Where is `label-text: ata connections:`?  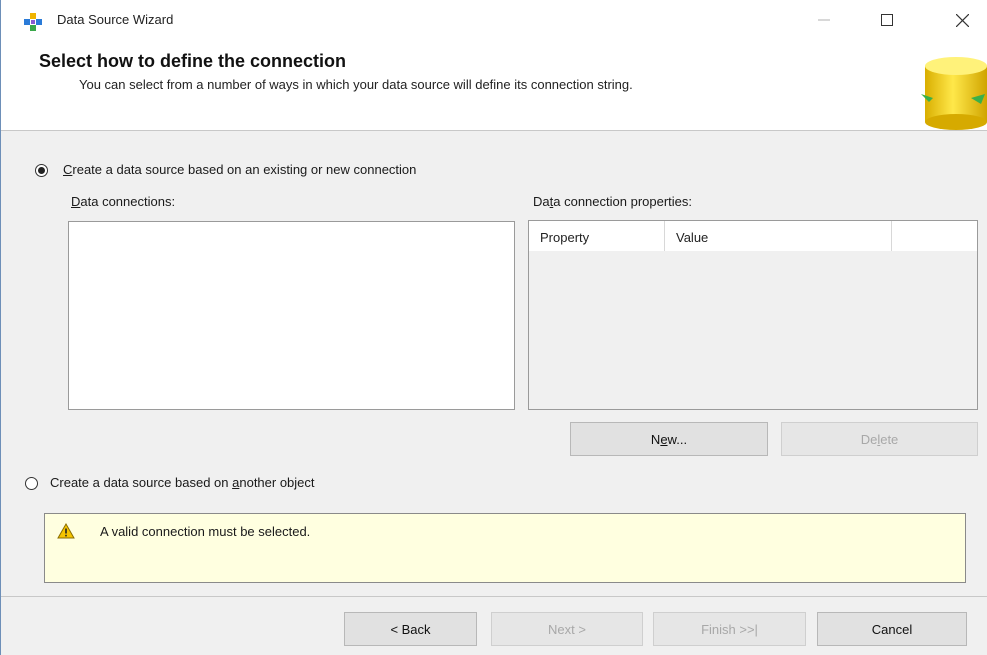
label-text: ata connections: is located at coordinates (128, 201).